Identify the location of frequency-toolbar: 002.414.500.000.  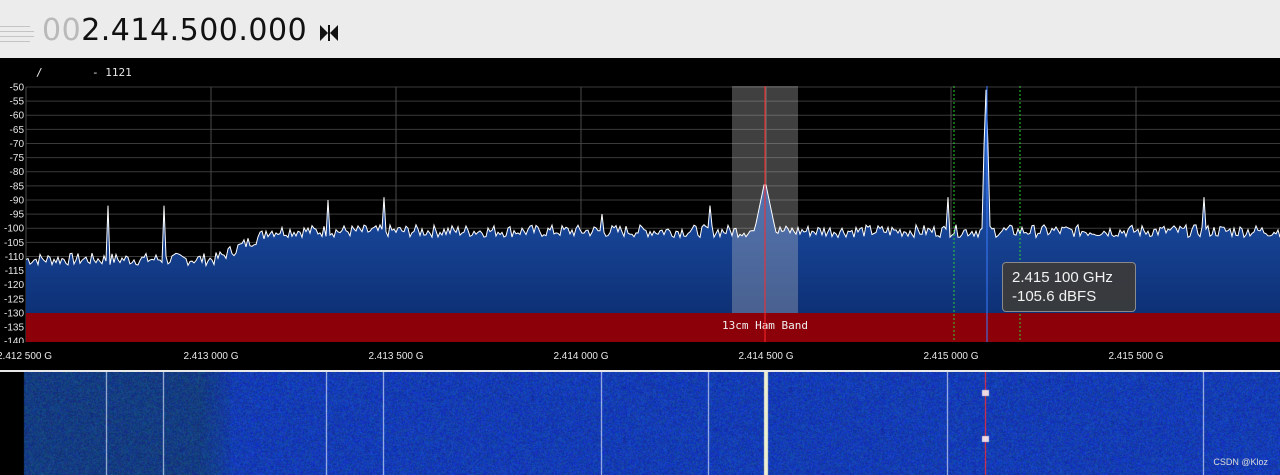
(640, 29).